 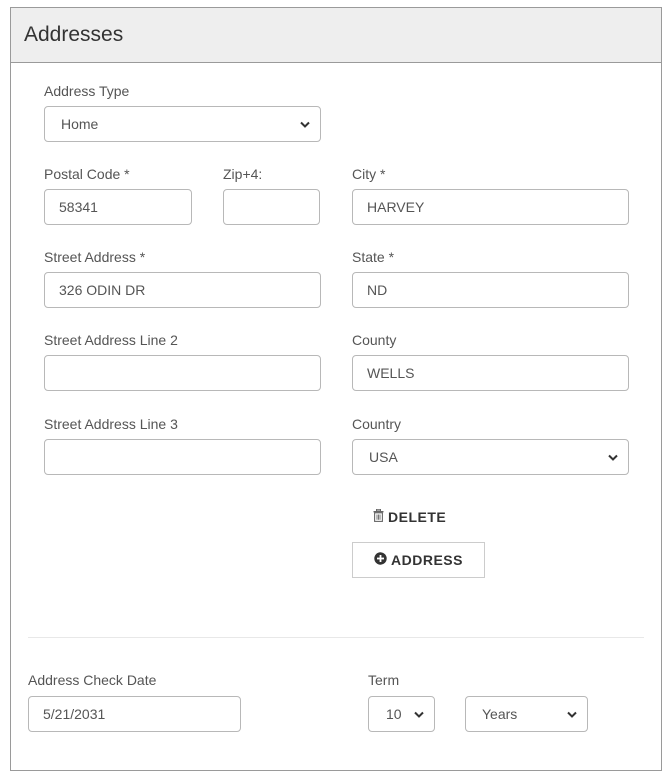 I want to click on panel-header: Addresses, so click(x=336, y=35).